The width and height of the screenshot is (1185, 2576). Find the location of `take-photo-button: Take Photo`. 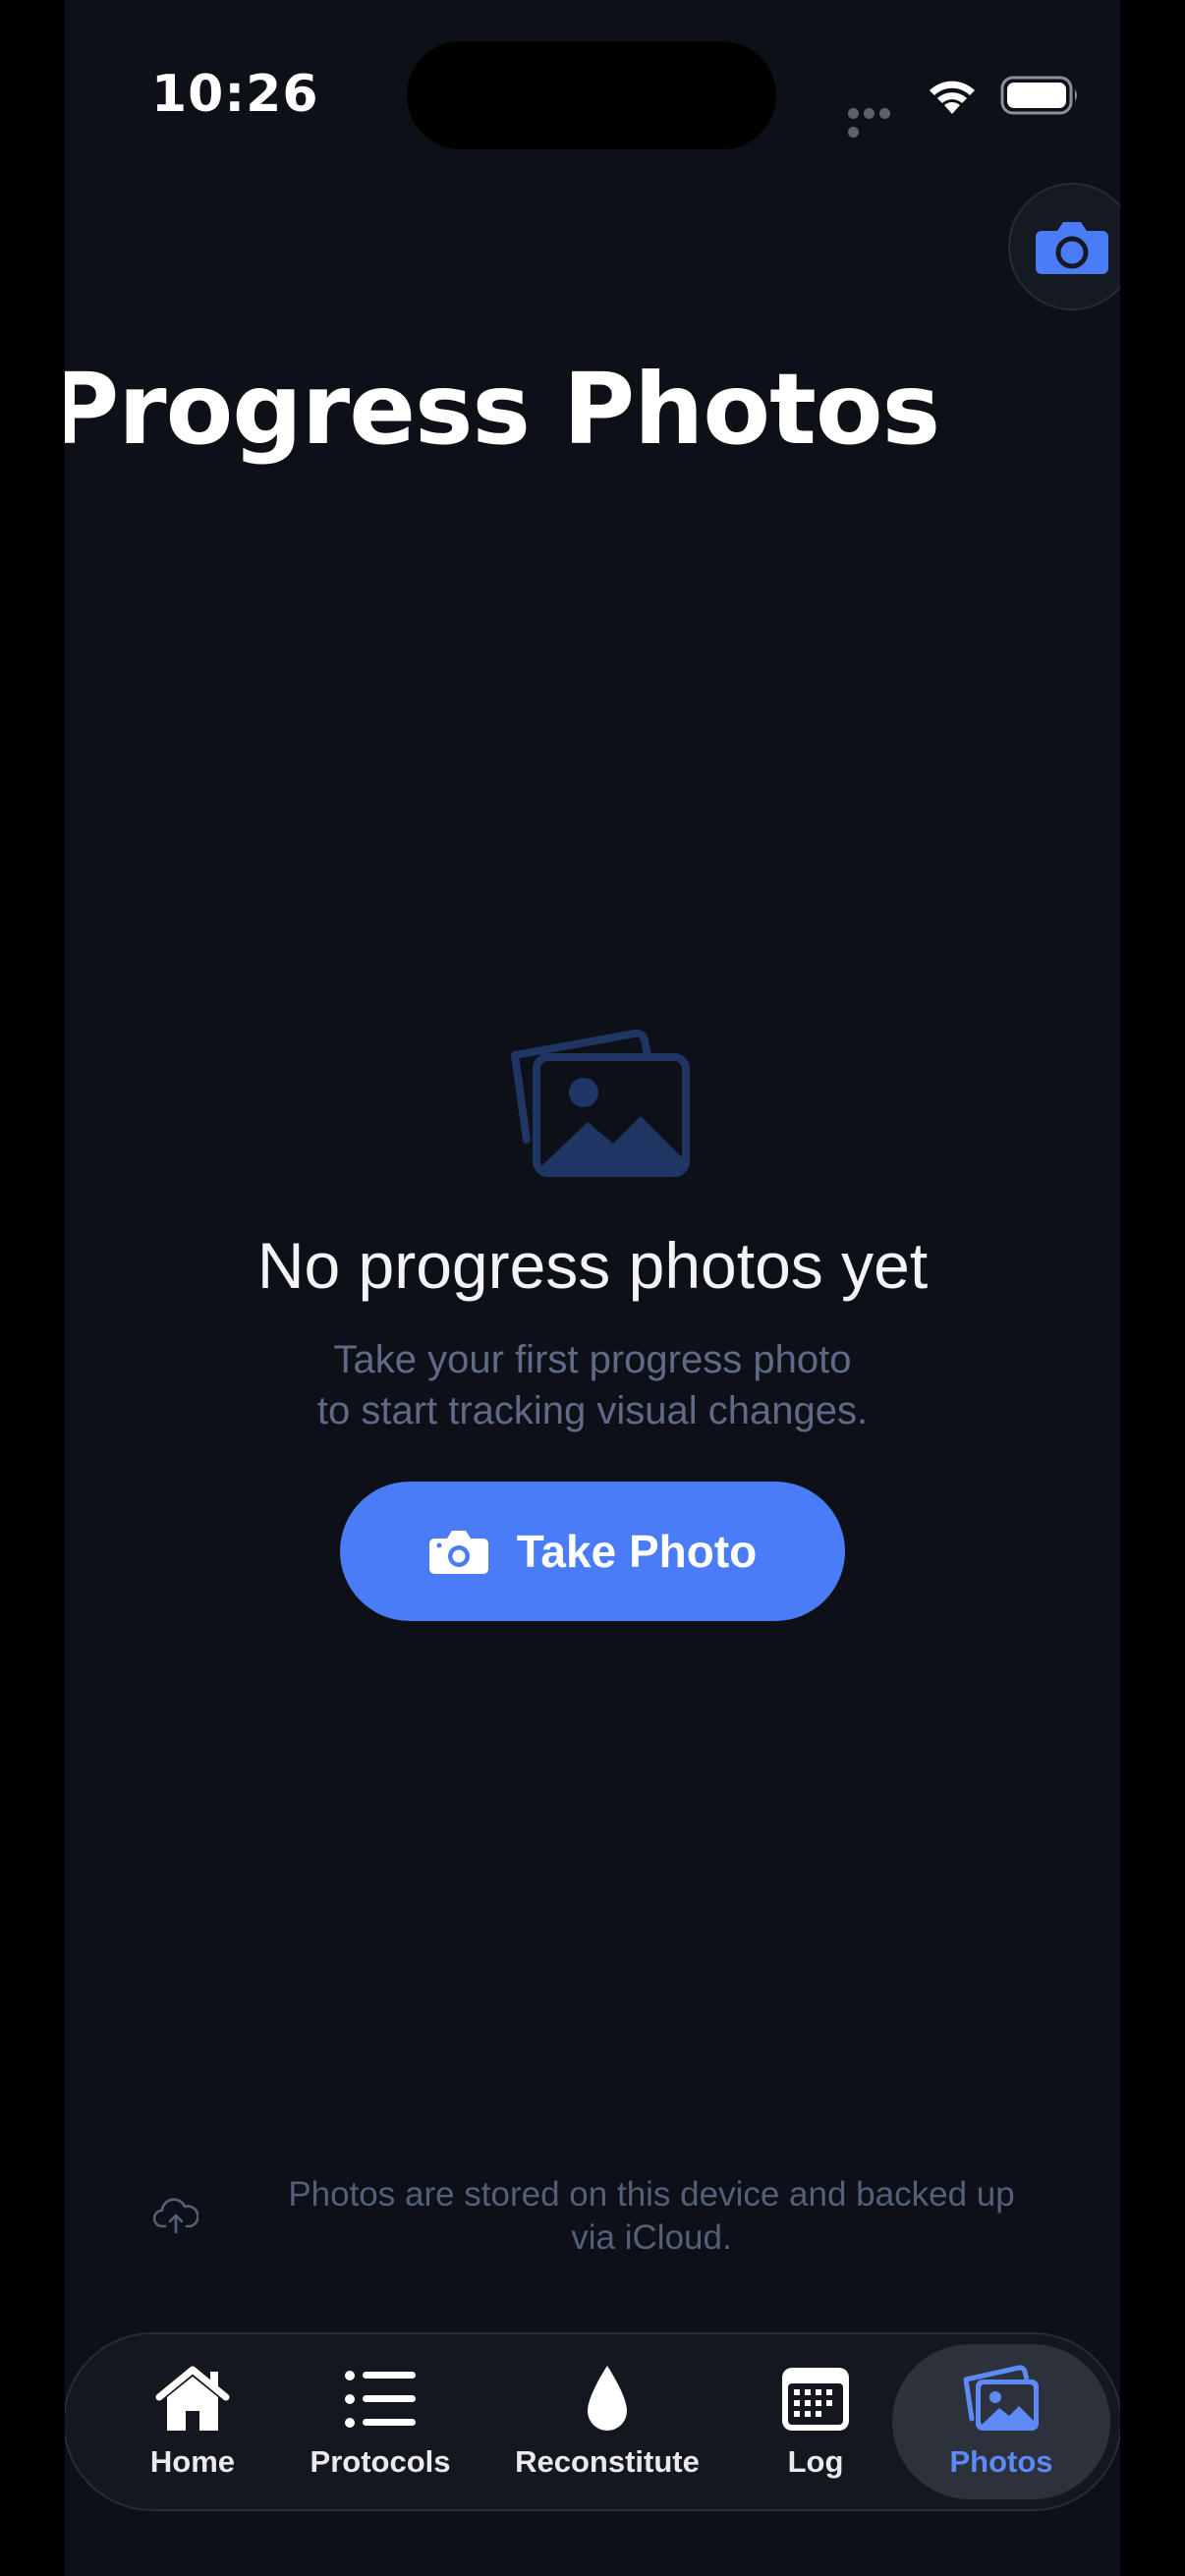

take-photo-button: Take Photo is located at coordinates (592, 1551).